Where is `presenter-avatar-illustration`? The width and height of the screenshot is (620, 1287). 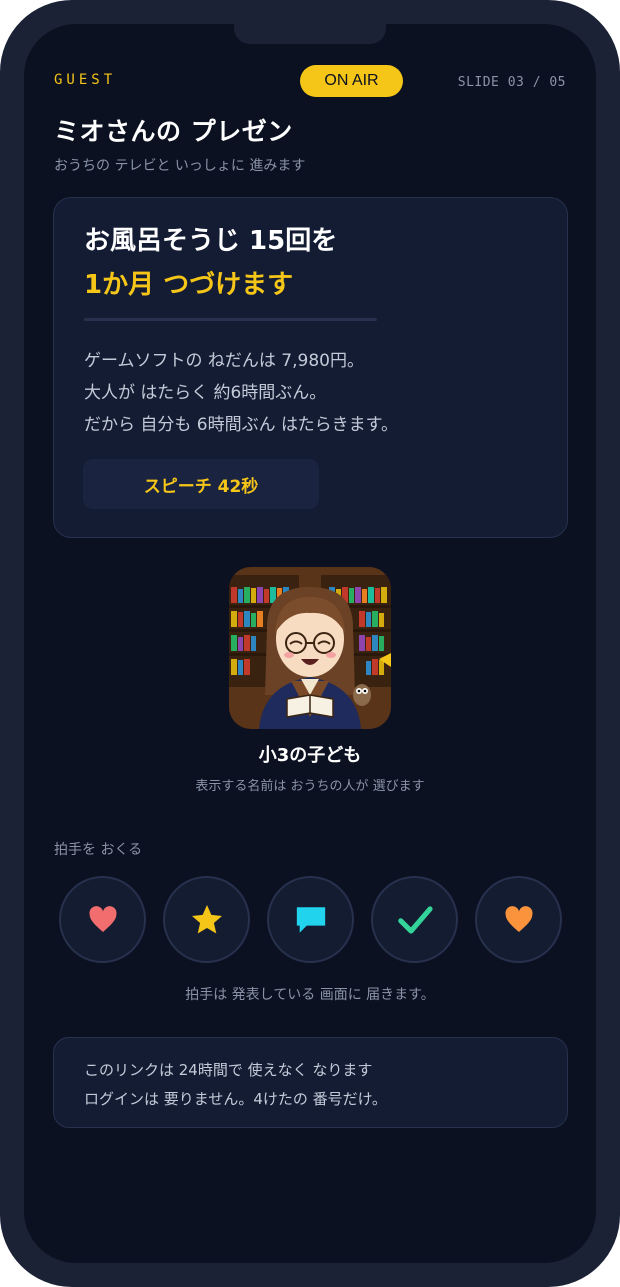
presenter-avatar-illustration is located at coordinates (310, 648).